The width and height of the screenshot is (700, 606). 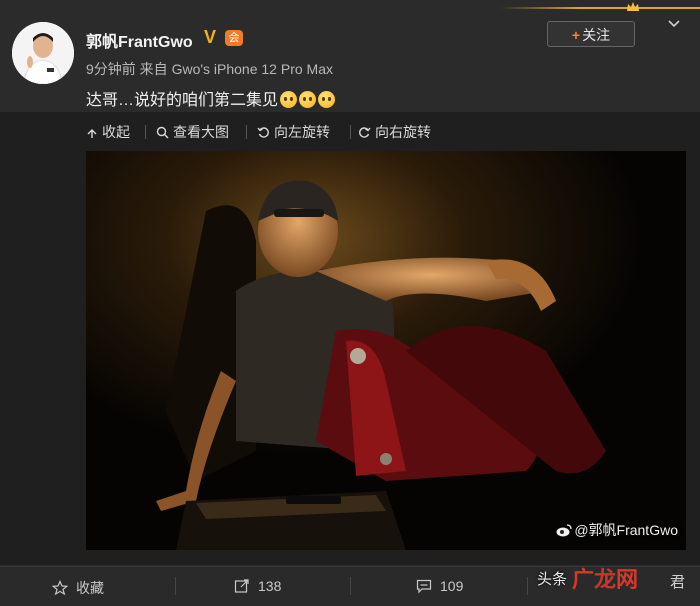 What do you see at coordinates (90, 588) in the screenshot?
I see `favorite-label: 收藏` at bounding box center [90, 588].